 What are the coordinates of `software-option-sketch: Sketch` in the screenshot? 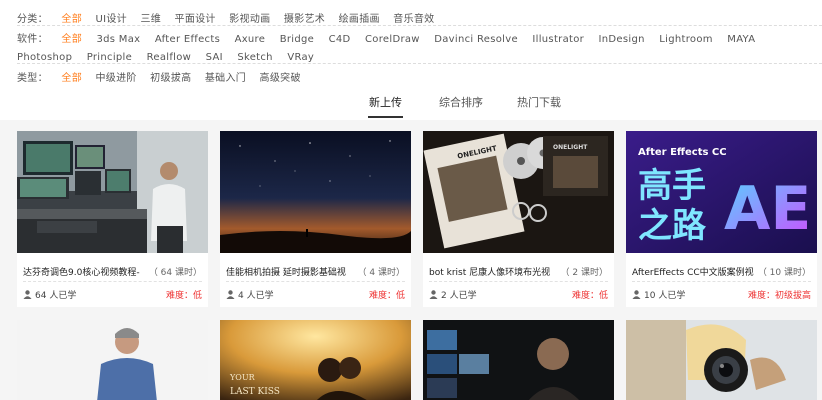 It's located at (255, 58).